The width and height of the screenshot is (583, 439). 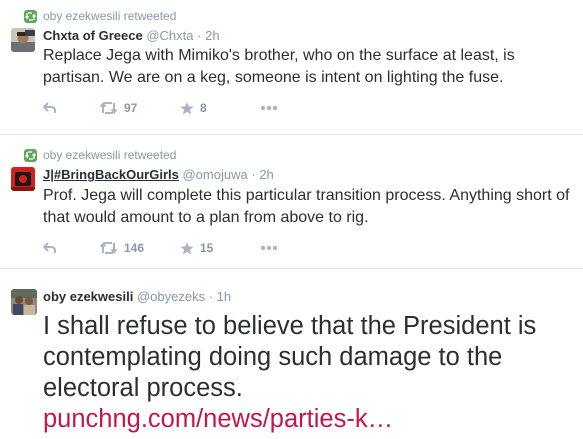 What do you see at coordinates (203, 108) in the screenshot?
I see `favorite-count: 8` at bounding box center [203, 108].